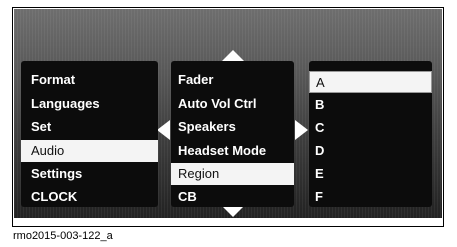 Image resolution: width=457 pixels, height=247 pixels. What do you see at coordinates (232, 174) in the screenshot?
I see `middle-menu-item-selected: Region` at bounding box center [232, 174].